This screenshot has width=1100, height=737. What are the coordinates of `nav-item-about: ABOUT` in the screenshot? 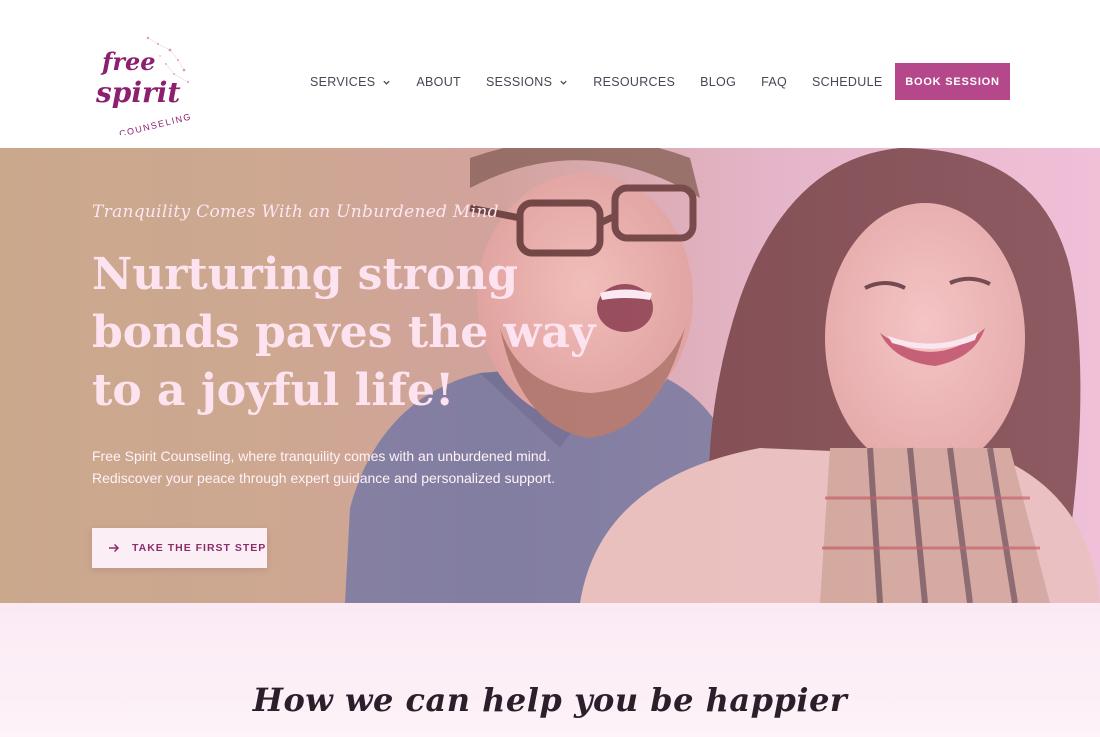 It's located at (438, 82).